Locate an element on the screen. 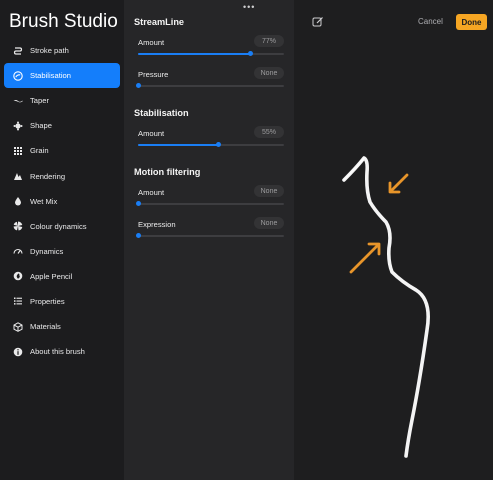  dynamics-icon is located at coordinates (18, 251).